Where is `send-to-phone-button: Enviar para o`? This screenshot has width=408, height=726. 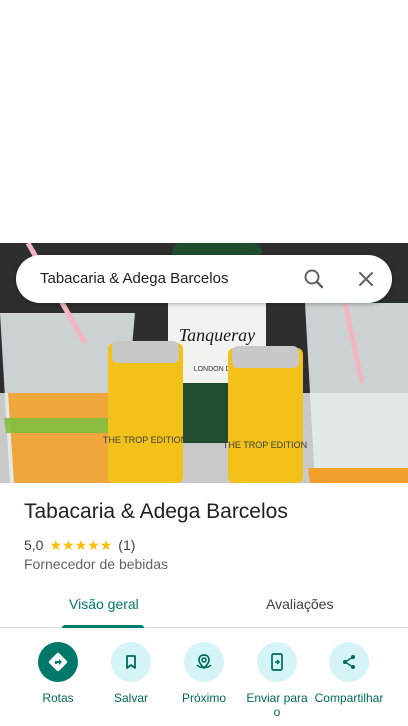
send-to-phone-button: Enviar para o is located at coordinates (277, 679).